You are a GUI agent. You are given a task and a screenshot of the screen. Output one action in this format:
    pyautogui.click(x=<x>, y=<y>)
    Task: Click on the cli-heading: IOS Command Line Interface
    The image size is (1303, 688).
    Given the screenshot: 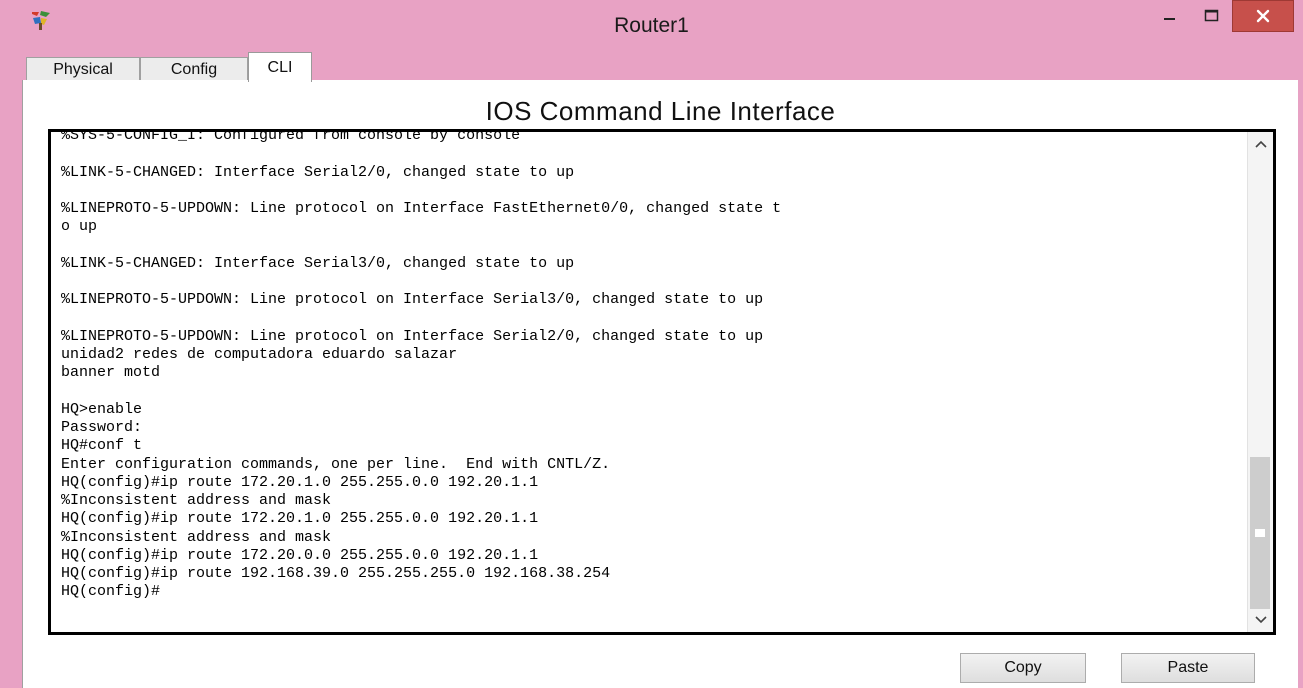 What is the action you would take?
    pyautogui.click(x=660, y=111)
    